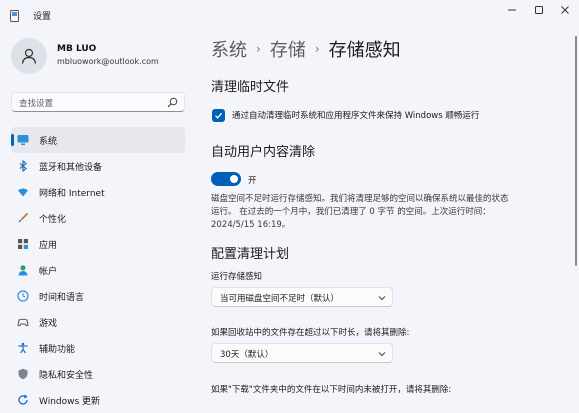  What do you see at coordinates (226, 179) in the screenshot?
I see `auto-cleanup-toggle` at bounding box center [226, 179].